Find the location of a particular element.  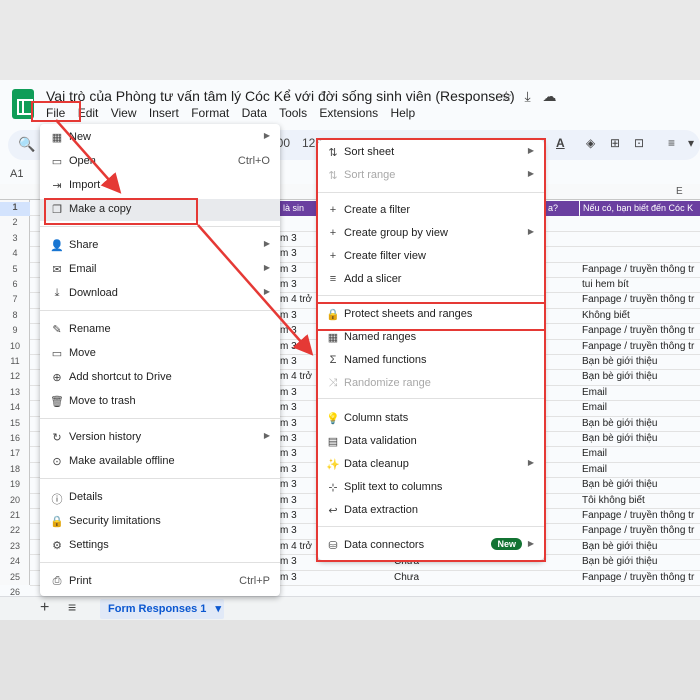

annotation-arrows is located at coordinates (184, 237).